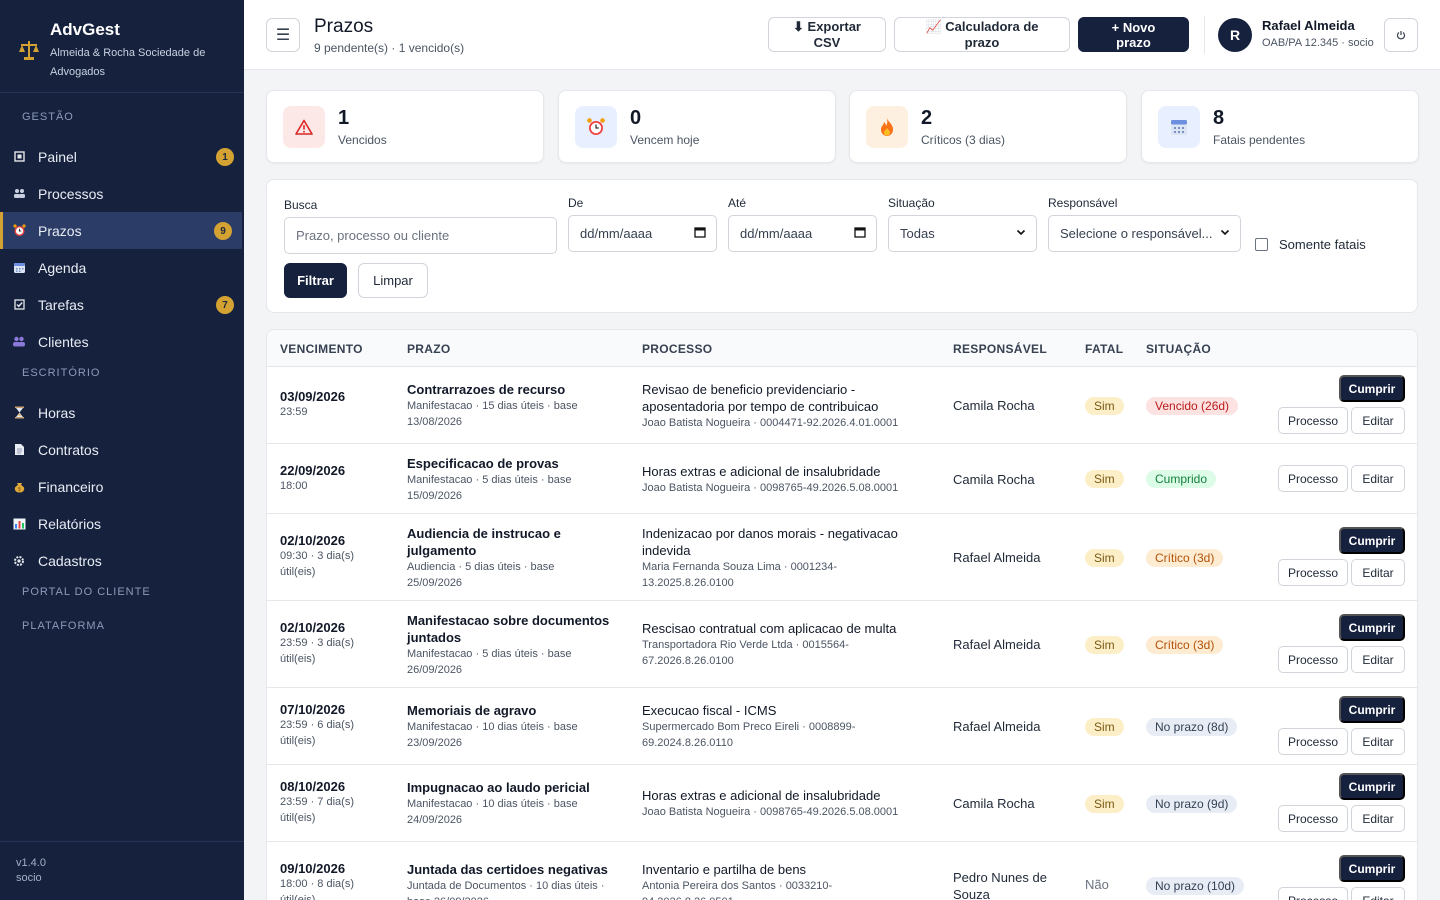  What do you see at coordinates (122, 523) in the screenshot?
I see `sidebar-item-relatrios: Relatórios` at bounding box center [122, 523].